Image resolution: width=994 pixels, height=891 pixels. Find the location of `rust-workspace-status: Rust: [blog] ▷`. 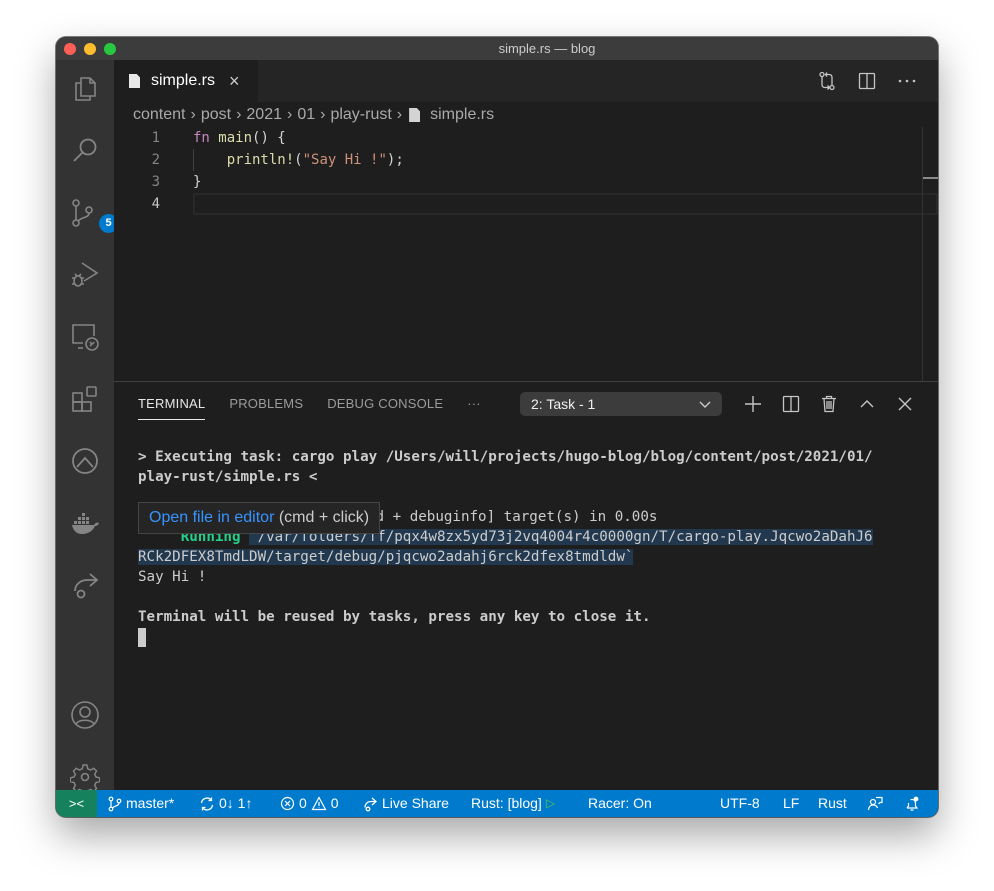

rust-workspace-status: Rust: [blog] ▷ is located at coordinates (513, 803).